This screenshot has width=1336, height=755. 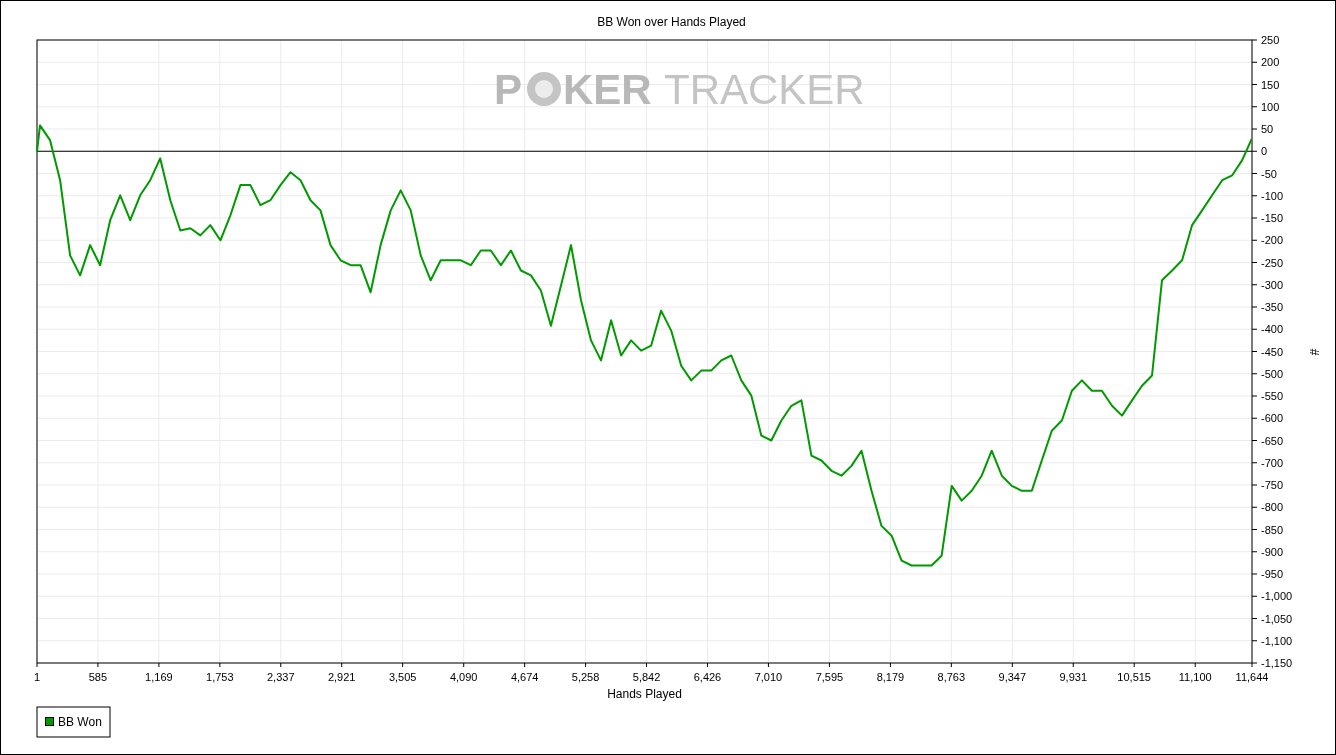 I want to click on y-tick-label: -400, so click(x=1272, y=329).